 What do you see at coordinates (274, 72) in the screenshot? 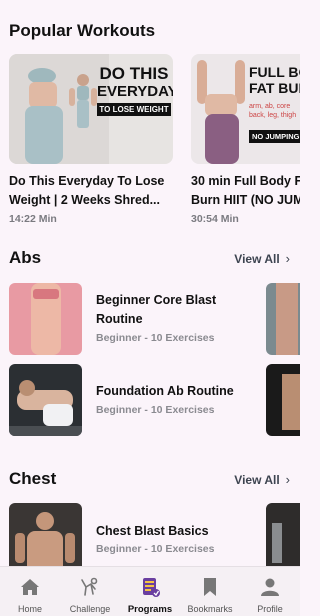
I see `overlay-line-1: FULL BOD` at bounding box center [274, 72].